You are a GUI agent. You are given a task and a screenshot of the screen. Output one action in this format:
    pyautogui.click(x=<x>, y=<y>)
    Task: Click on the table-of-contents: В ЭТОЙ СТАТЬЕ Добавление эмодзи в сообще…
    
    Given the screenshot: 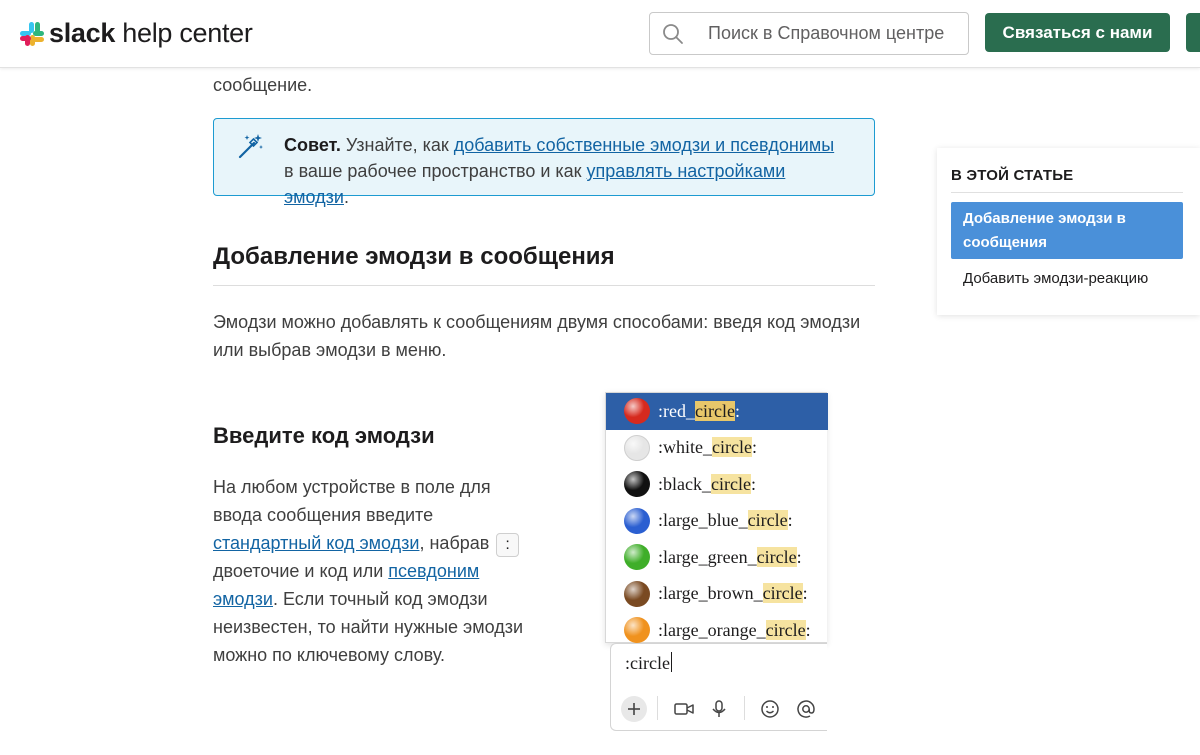 What is the action you would take?
    pyautogui.click(x=1068, y=231)
    